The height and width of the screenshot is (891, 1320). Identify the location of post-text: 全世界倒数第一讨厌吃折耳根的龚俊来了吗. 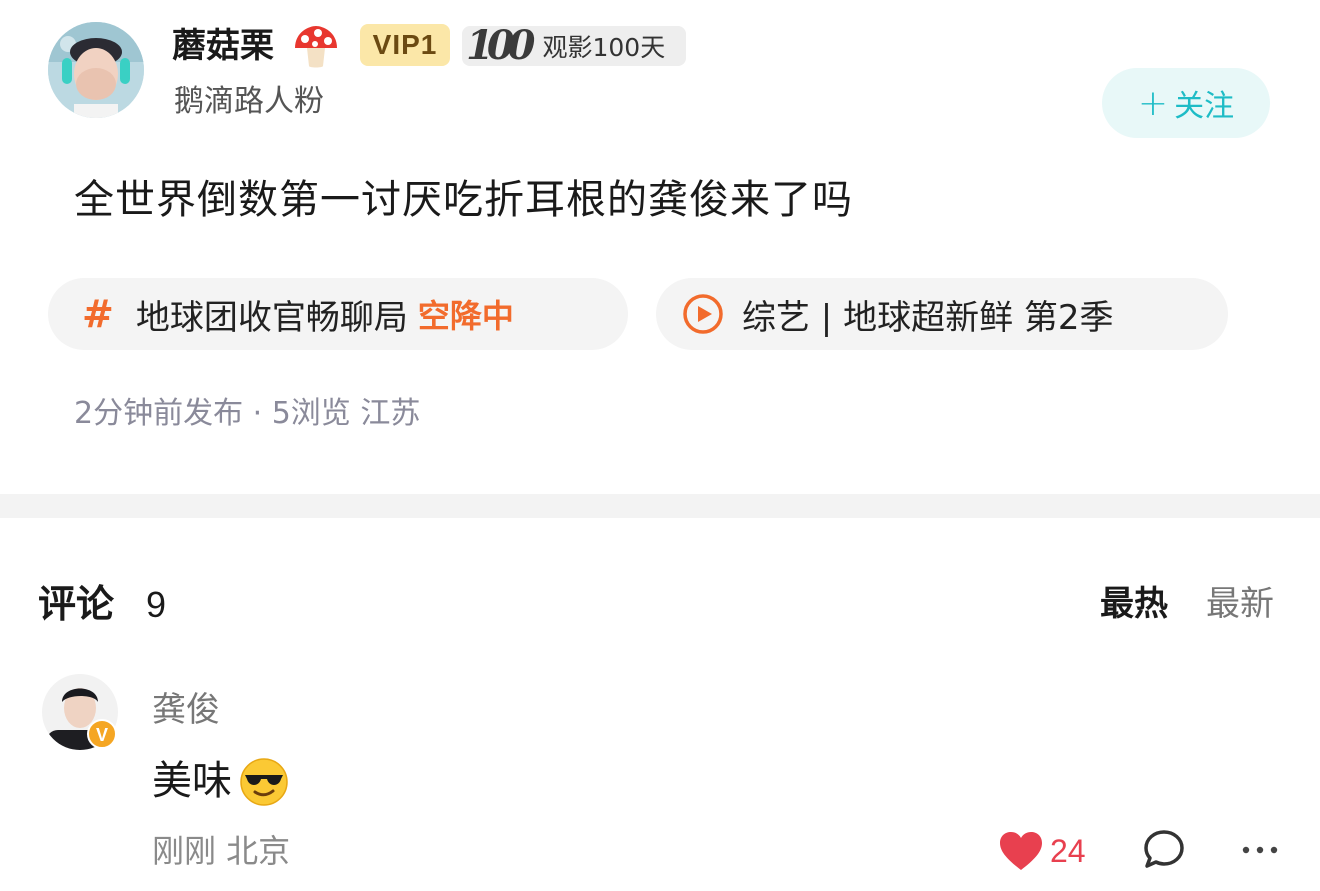
(463, 200).